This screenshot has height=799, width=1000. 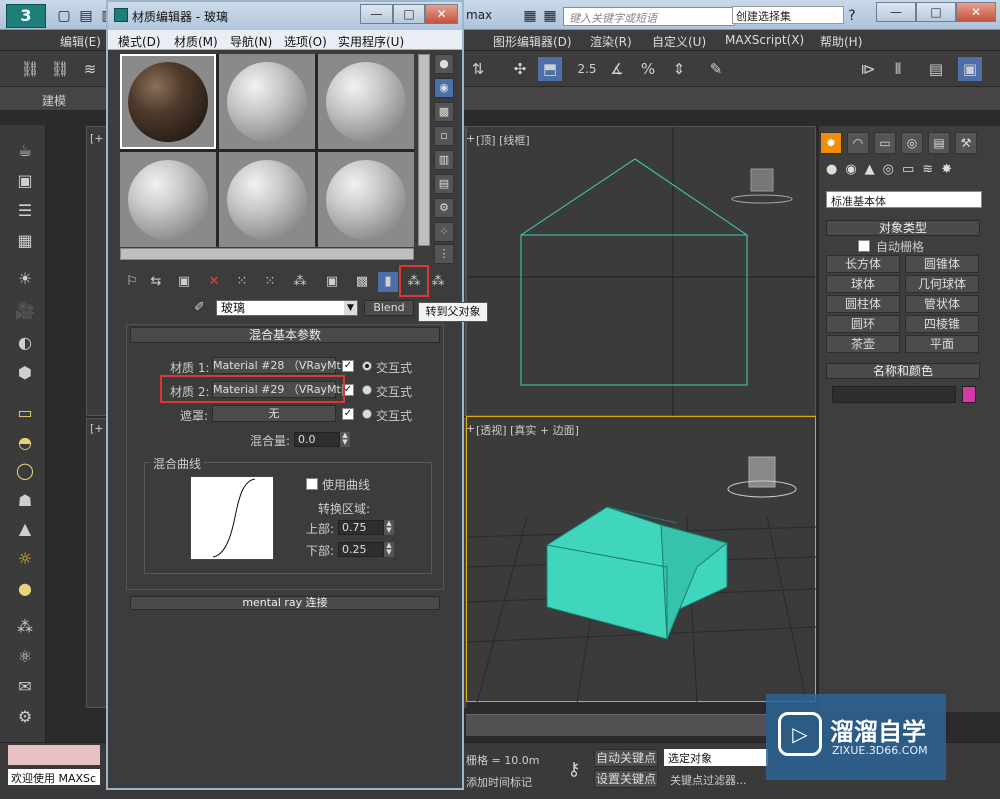 I want to click on torus-button: 圆环, so click(x=863, y=324).